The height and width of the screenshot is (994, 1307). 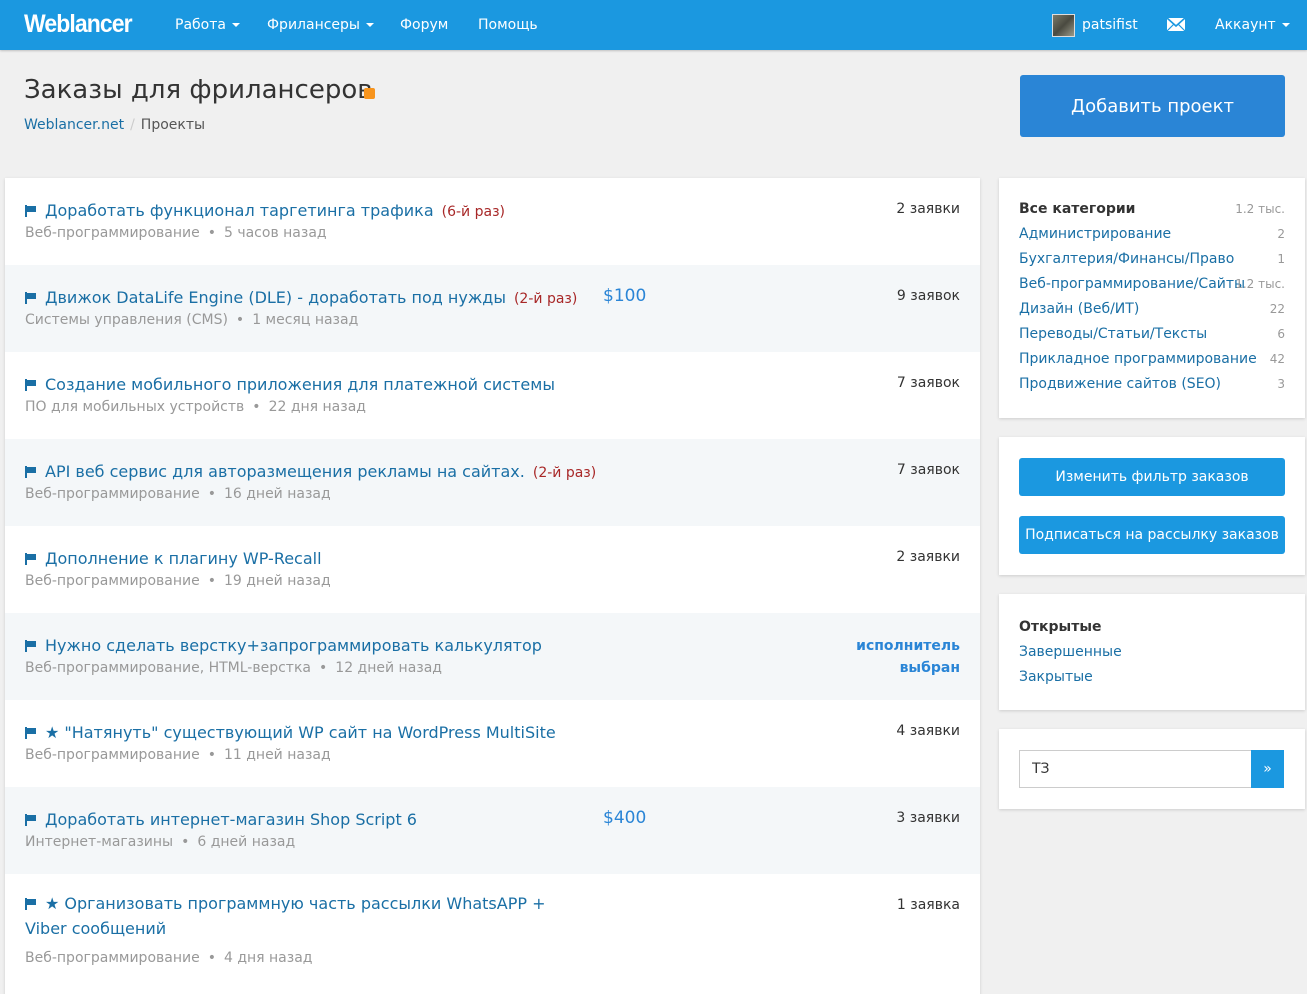 I want to click on change-filter-button: Изменить фильтр заказов, so click(x=1152, y=477).